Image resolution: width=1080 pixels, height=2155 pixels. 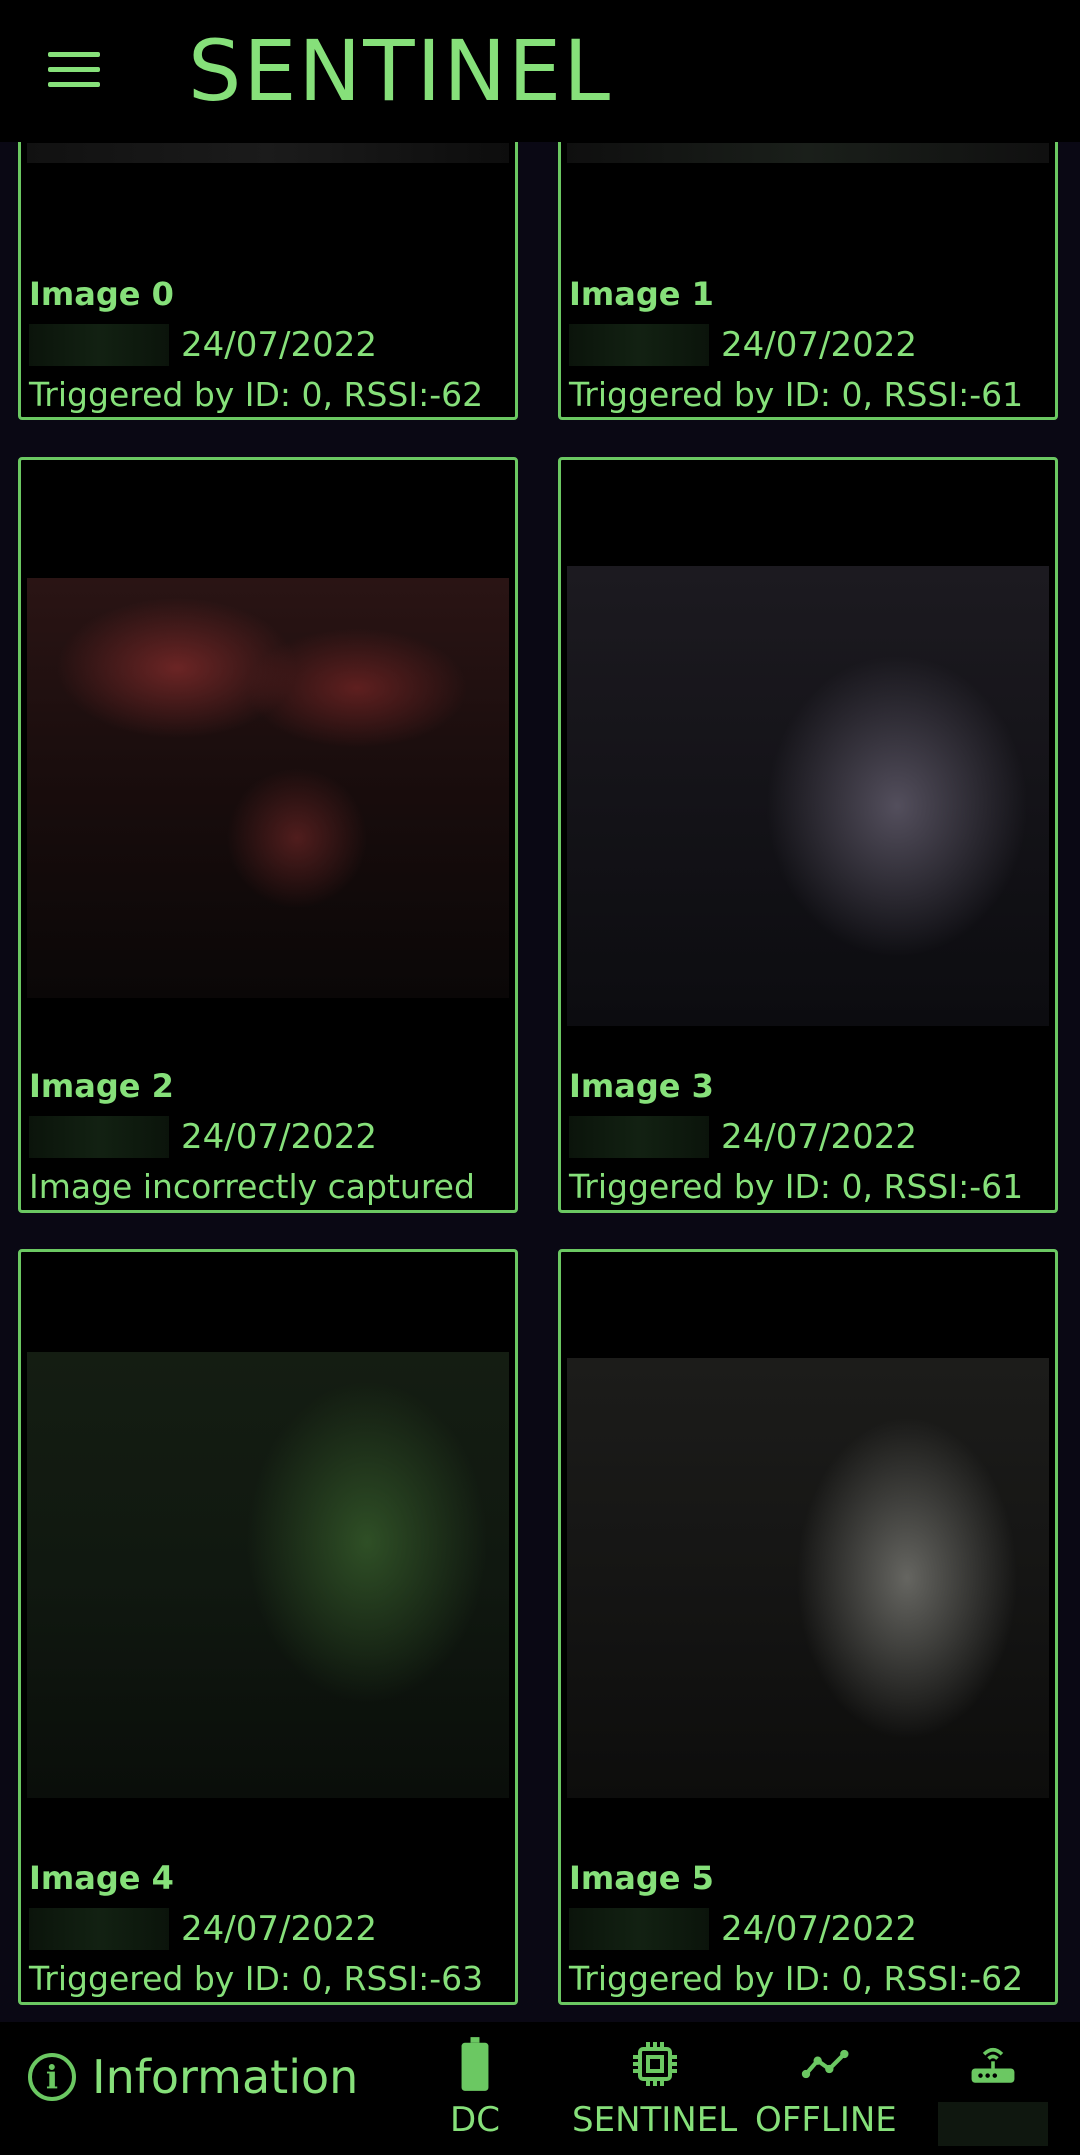 I want to click on card-title: Image 5, so click(x=641, y=1878).